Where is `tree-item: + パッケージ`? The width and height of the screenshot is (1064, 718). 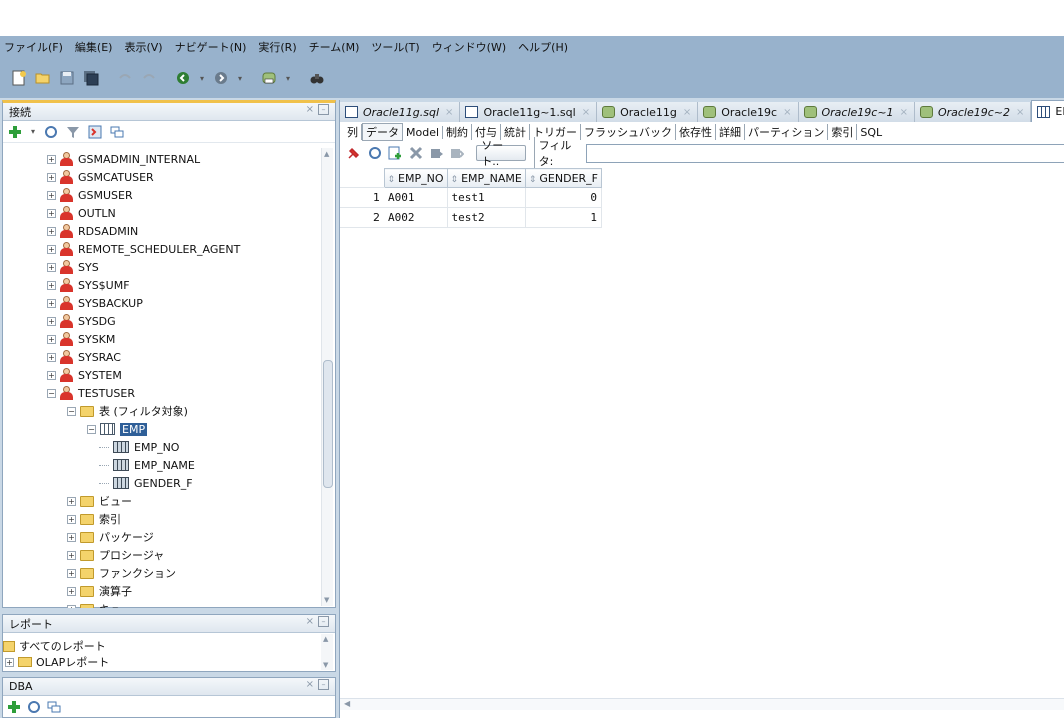 tree-item: + パッケージ is located at coordinates (110, 537).